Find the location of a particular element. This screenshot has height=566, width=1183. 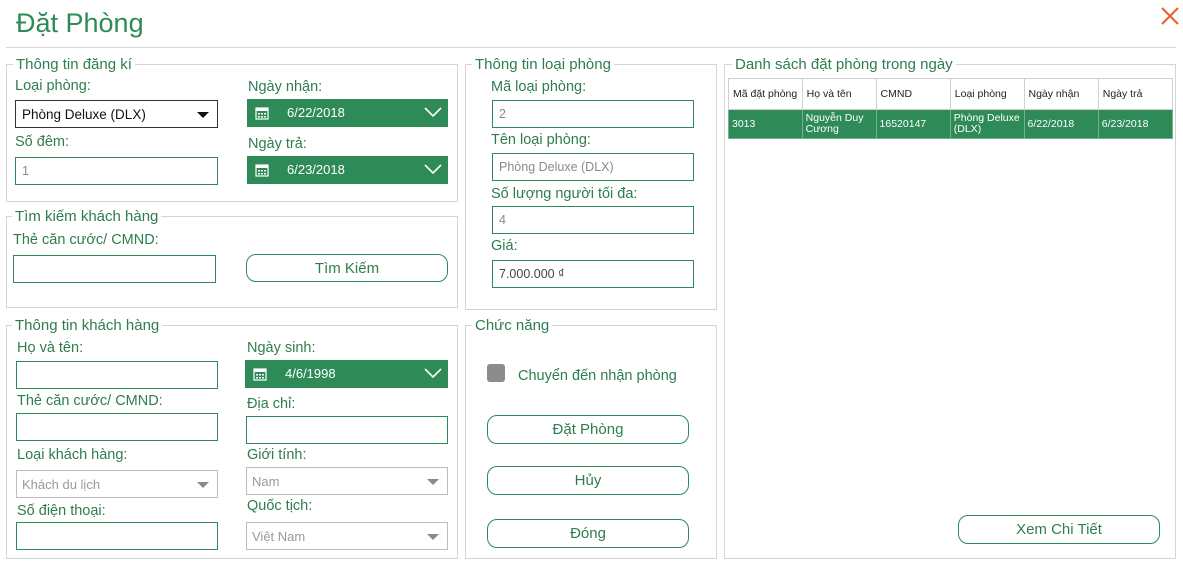

checkout-label: Ngày trả: is located at coordinates (277, 144).